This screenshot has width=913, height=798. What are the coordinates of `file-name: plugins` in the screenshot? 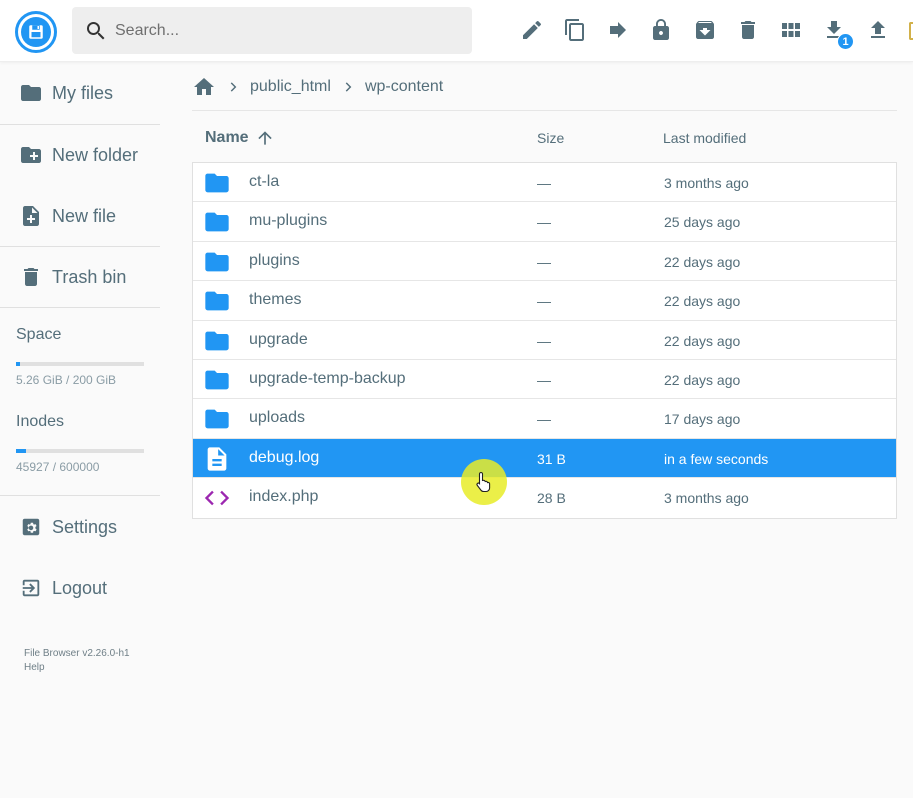 It's located at (274, 260).